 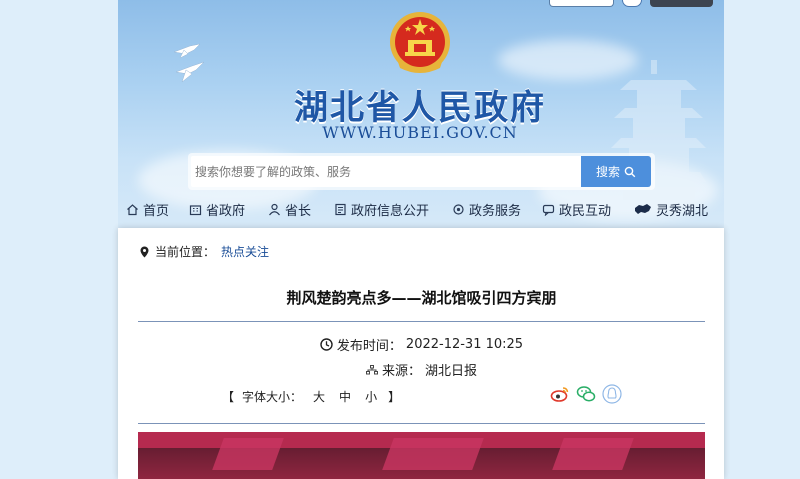 I want to click on nav-item-lingxiu-hubei: 灵秀湖北, so click(x=671, y=209).